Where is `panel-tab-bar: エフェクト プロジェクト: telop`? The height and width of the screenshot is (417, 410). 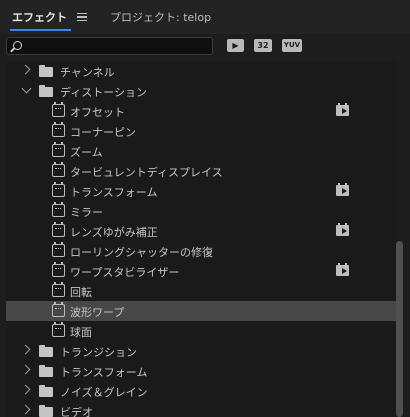
panel-tab-bar: エフェクト プロジェクト: telop is located at coordinates (205, 17).